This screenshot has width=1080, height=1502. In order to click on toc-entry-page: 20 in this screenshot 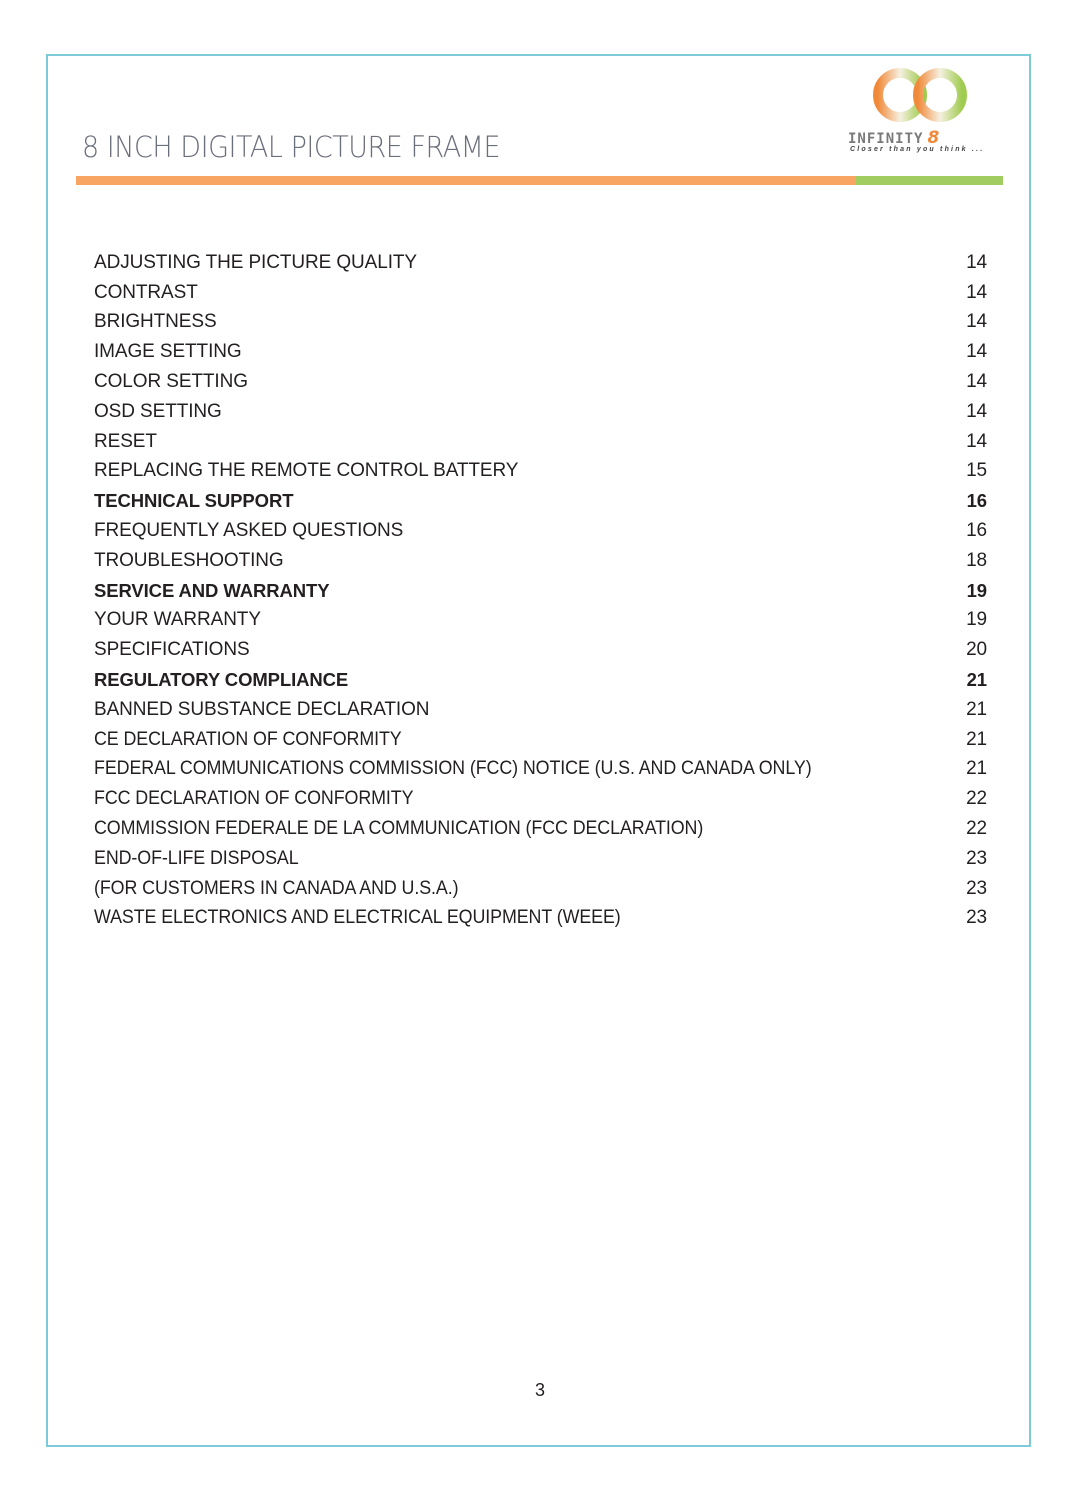, I will do `click(976, 650)`.